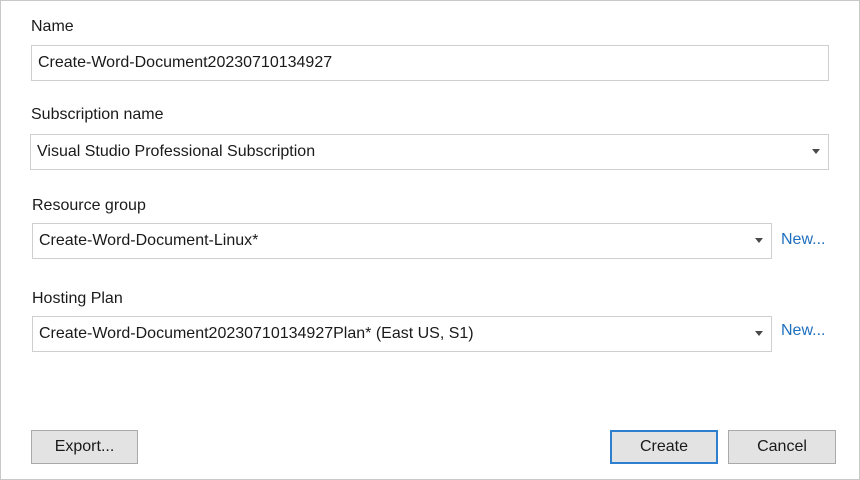  I want to click on create-button: Create, so click(664, 447).